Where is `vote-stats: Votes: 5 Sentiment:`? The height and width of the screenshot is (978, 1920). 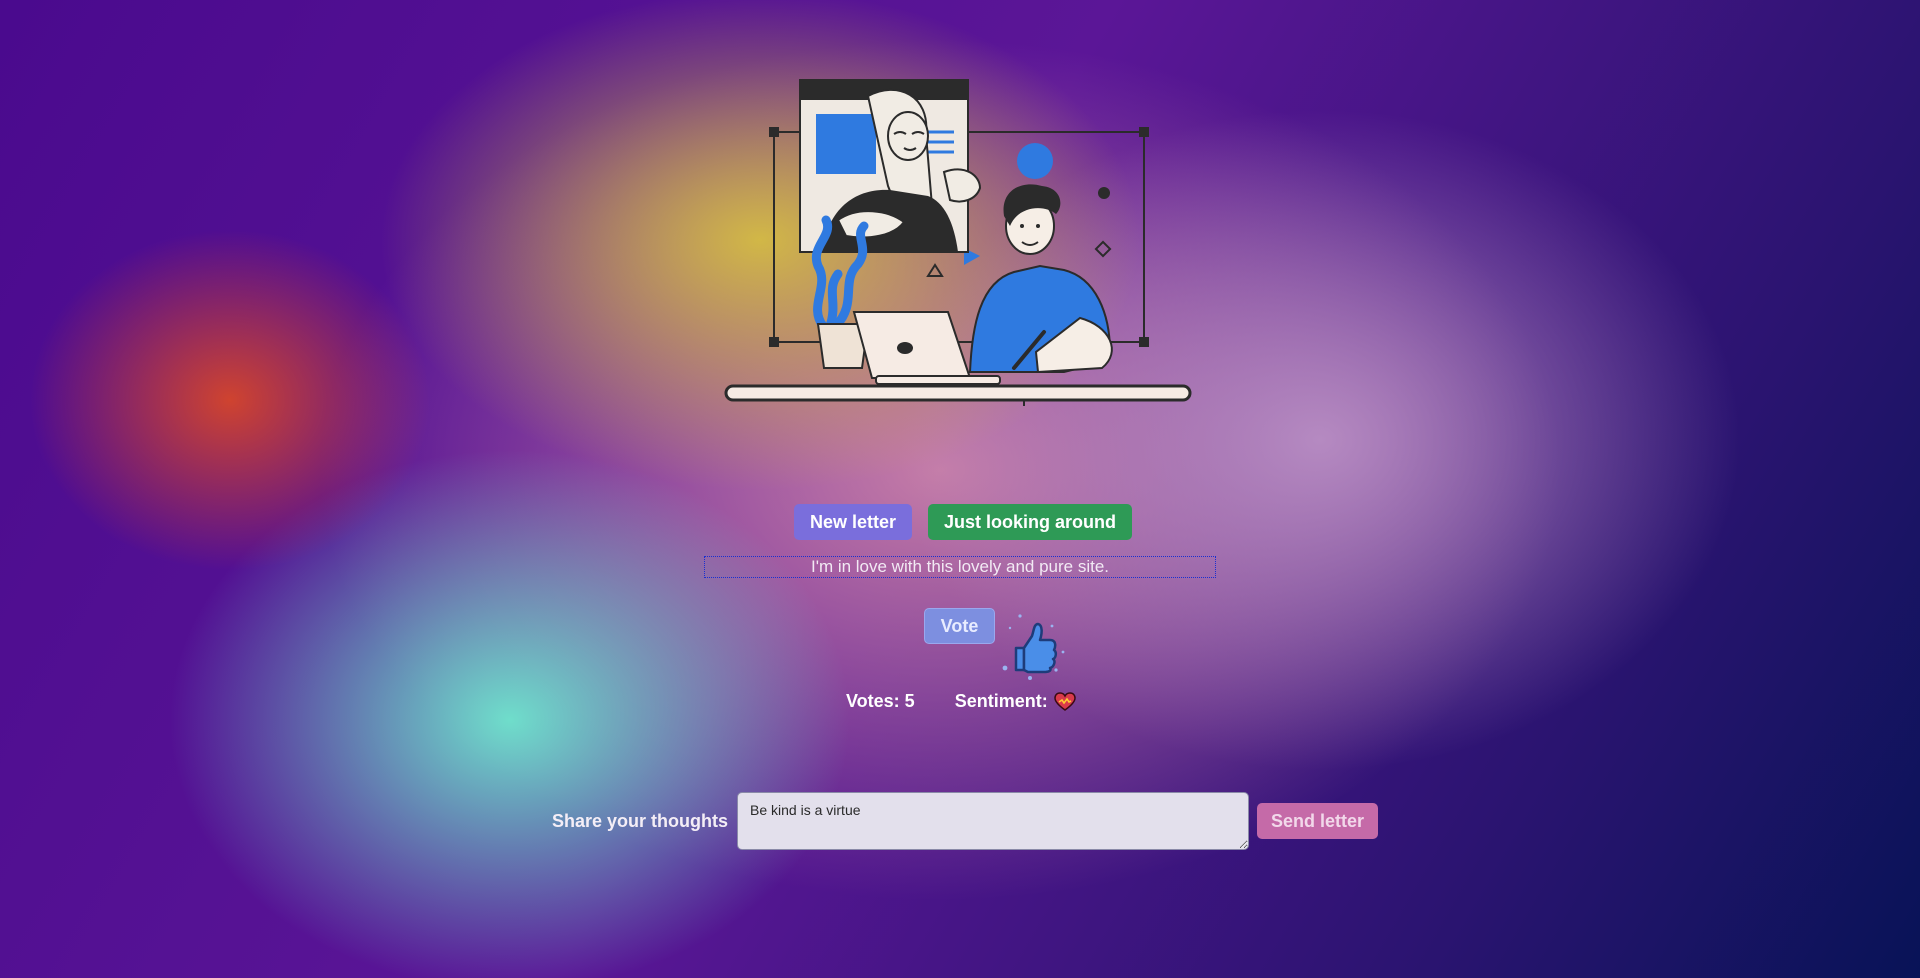 vote-stats: Votes: 5 Sentiment: is located at coordinates (961, 701).